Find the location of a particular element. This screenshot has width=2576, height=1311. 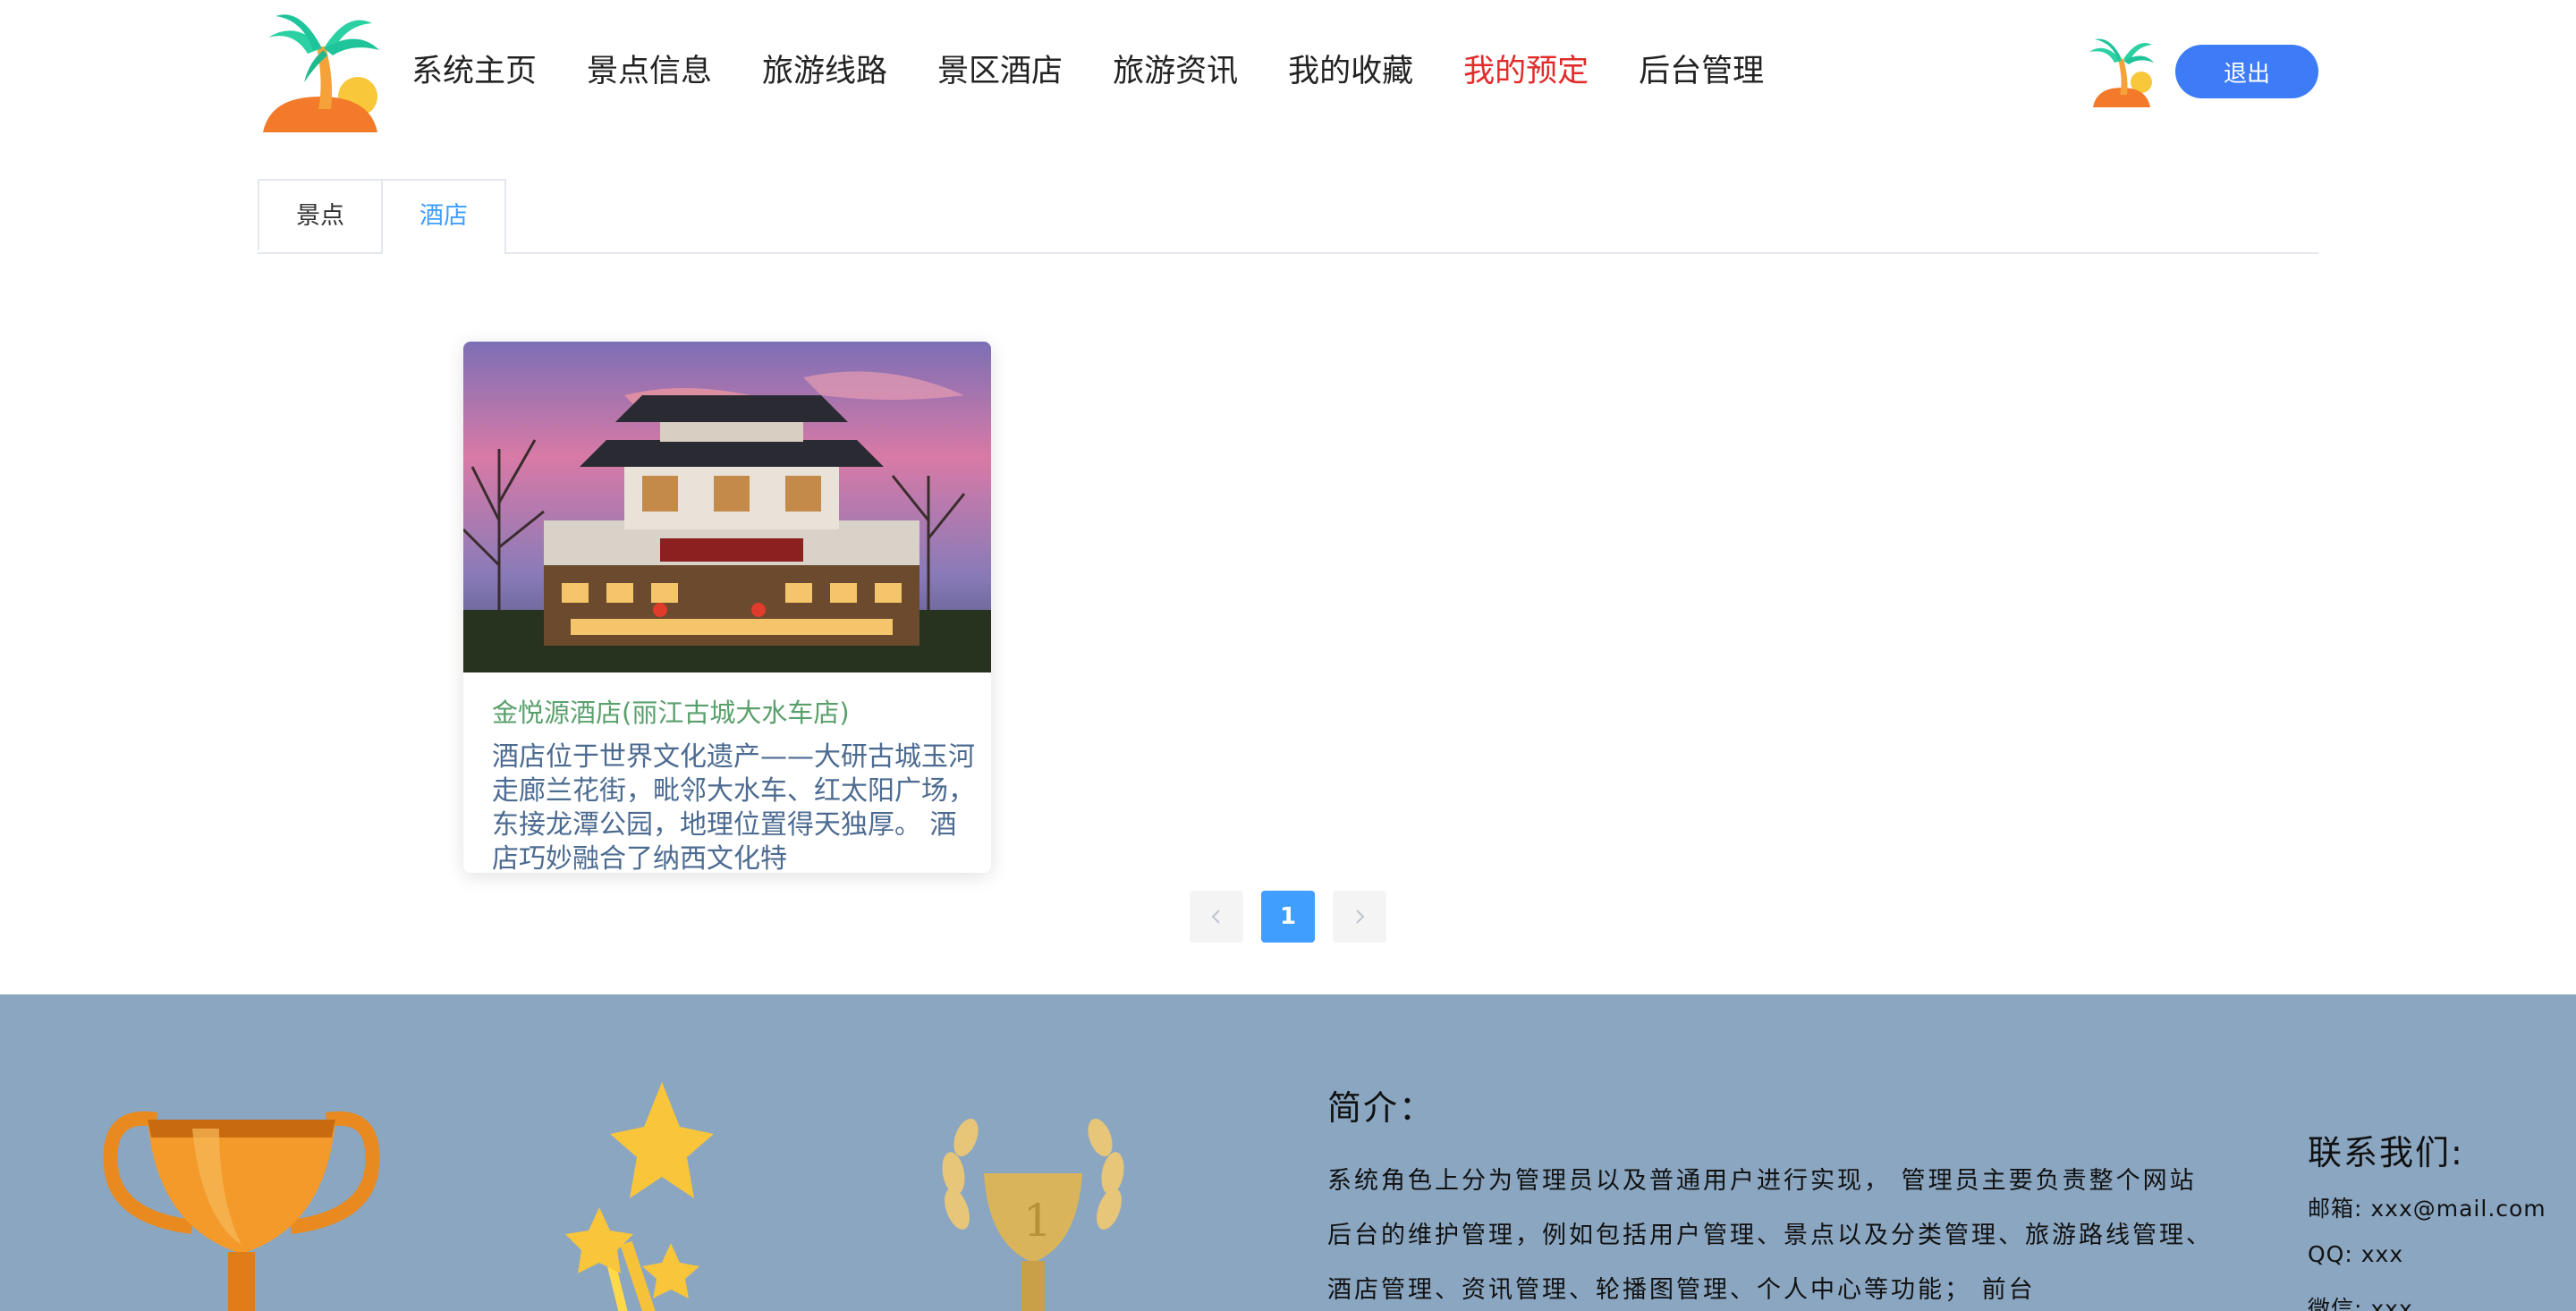

category-tabs: 景点 酒店 is located at coordinates (1288, 216).